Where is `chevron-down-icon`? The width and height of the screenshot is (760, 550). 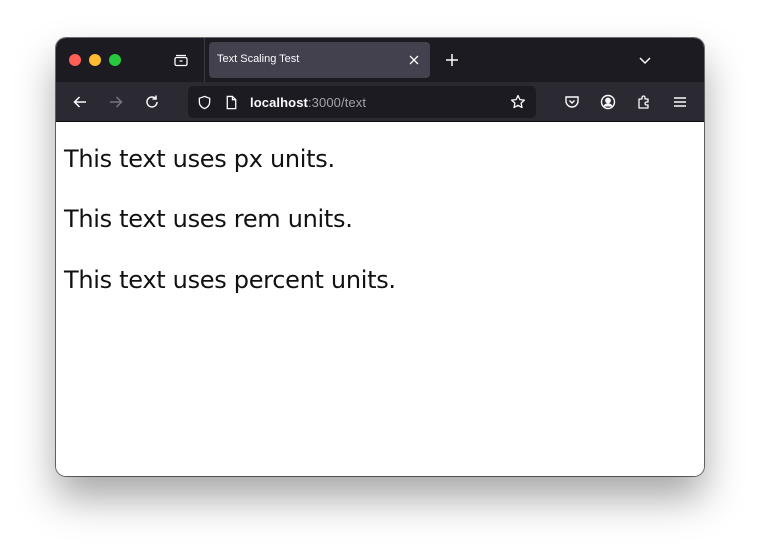 chevron-down-icon is located at coordinates (645, 60).